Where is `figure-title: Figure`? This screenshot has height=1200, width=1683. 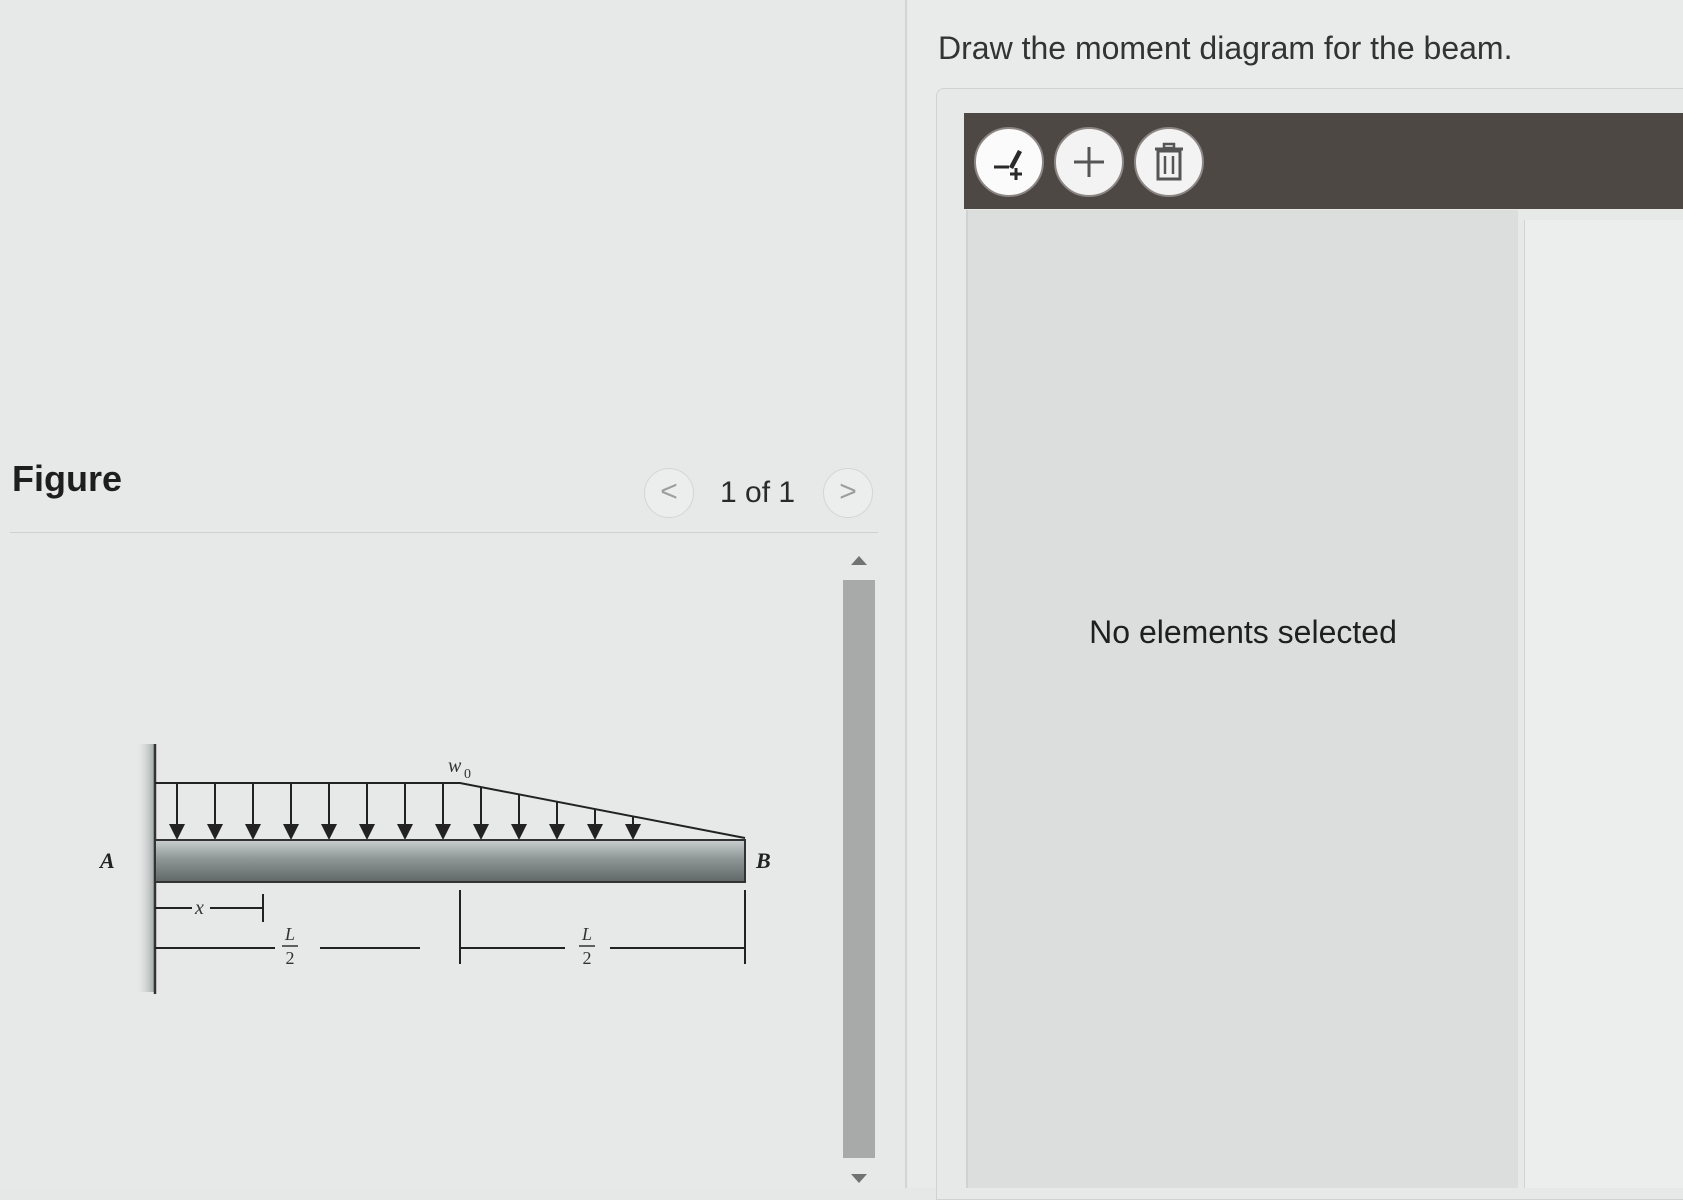
figure-title: Figure is located at coordinates (67, 478).